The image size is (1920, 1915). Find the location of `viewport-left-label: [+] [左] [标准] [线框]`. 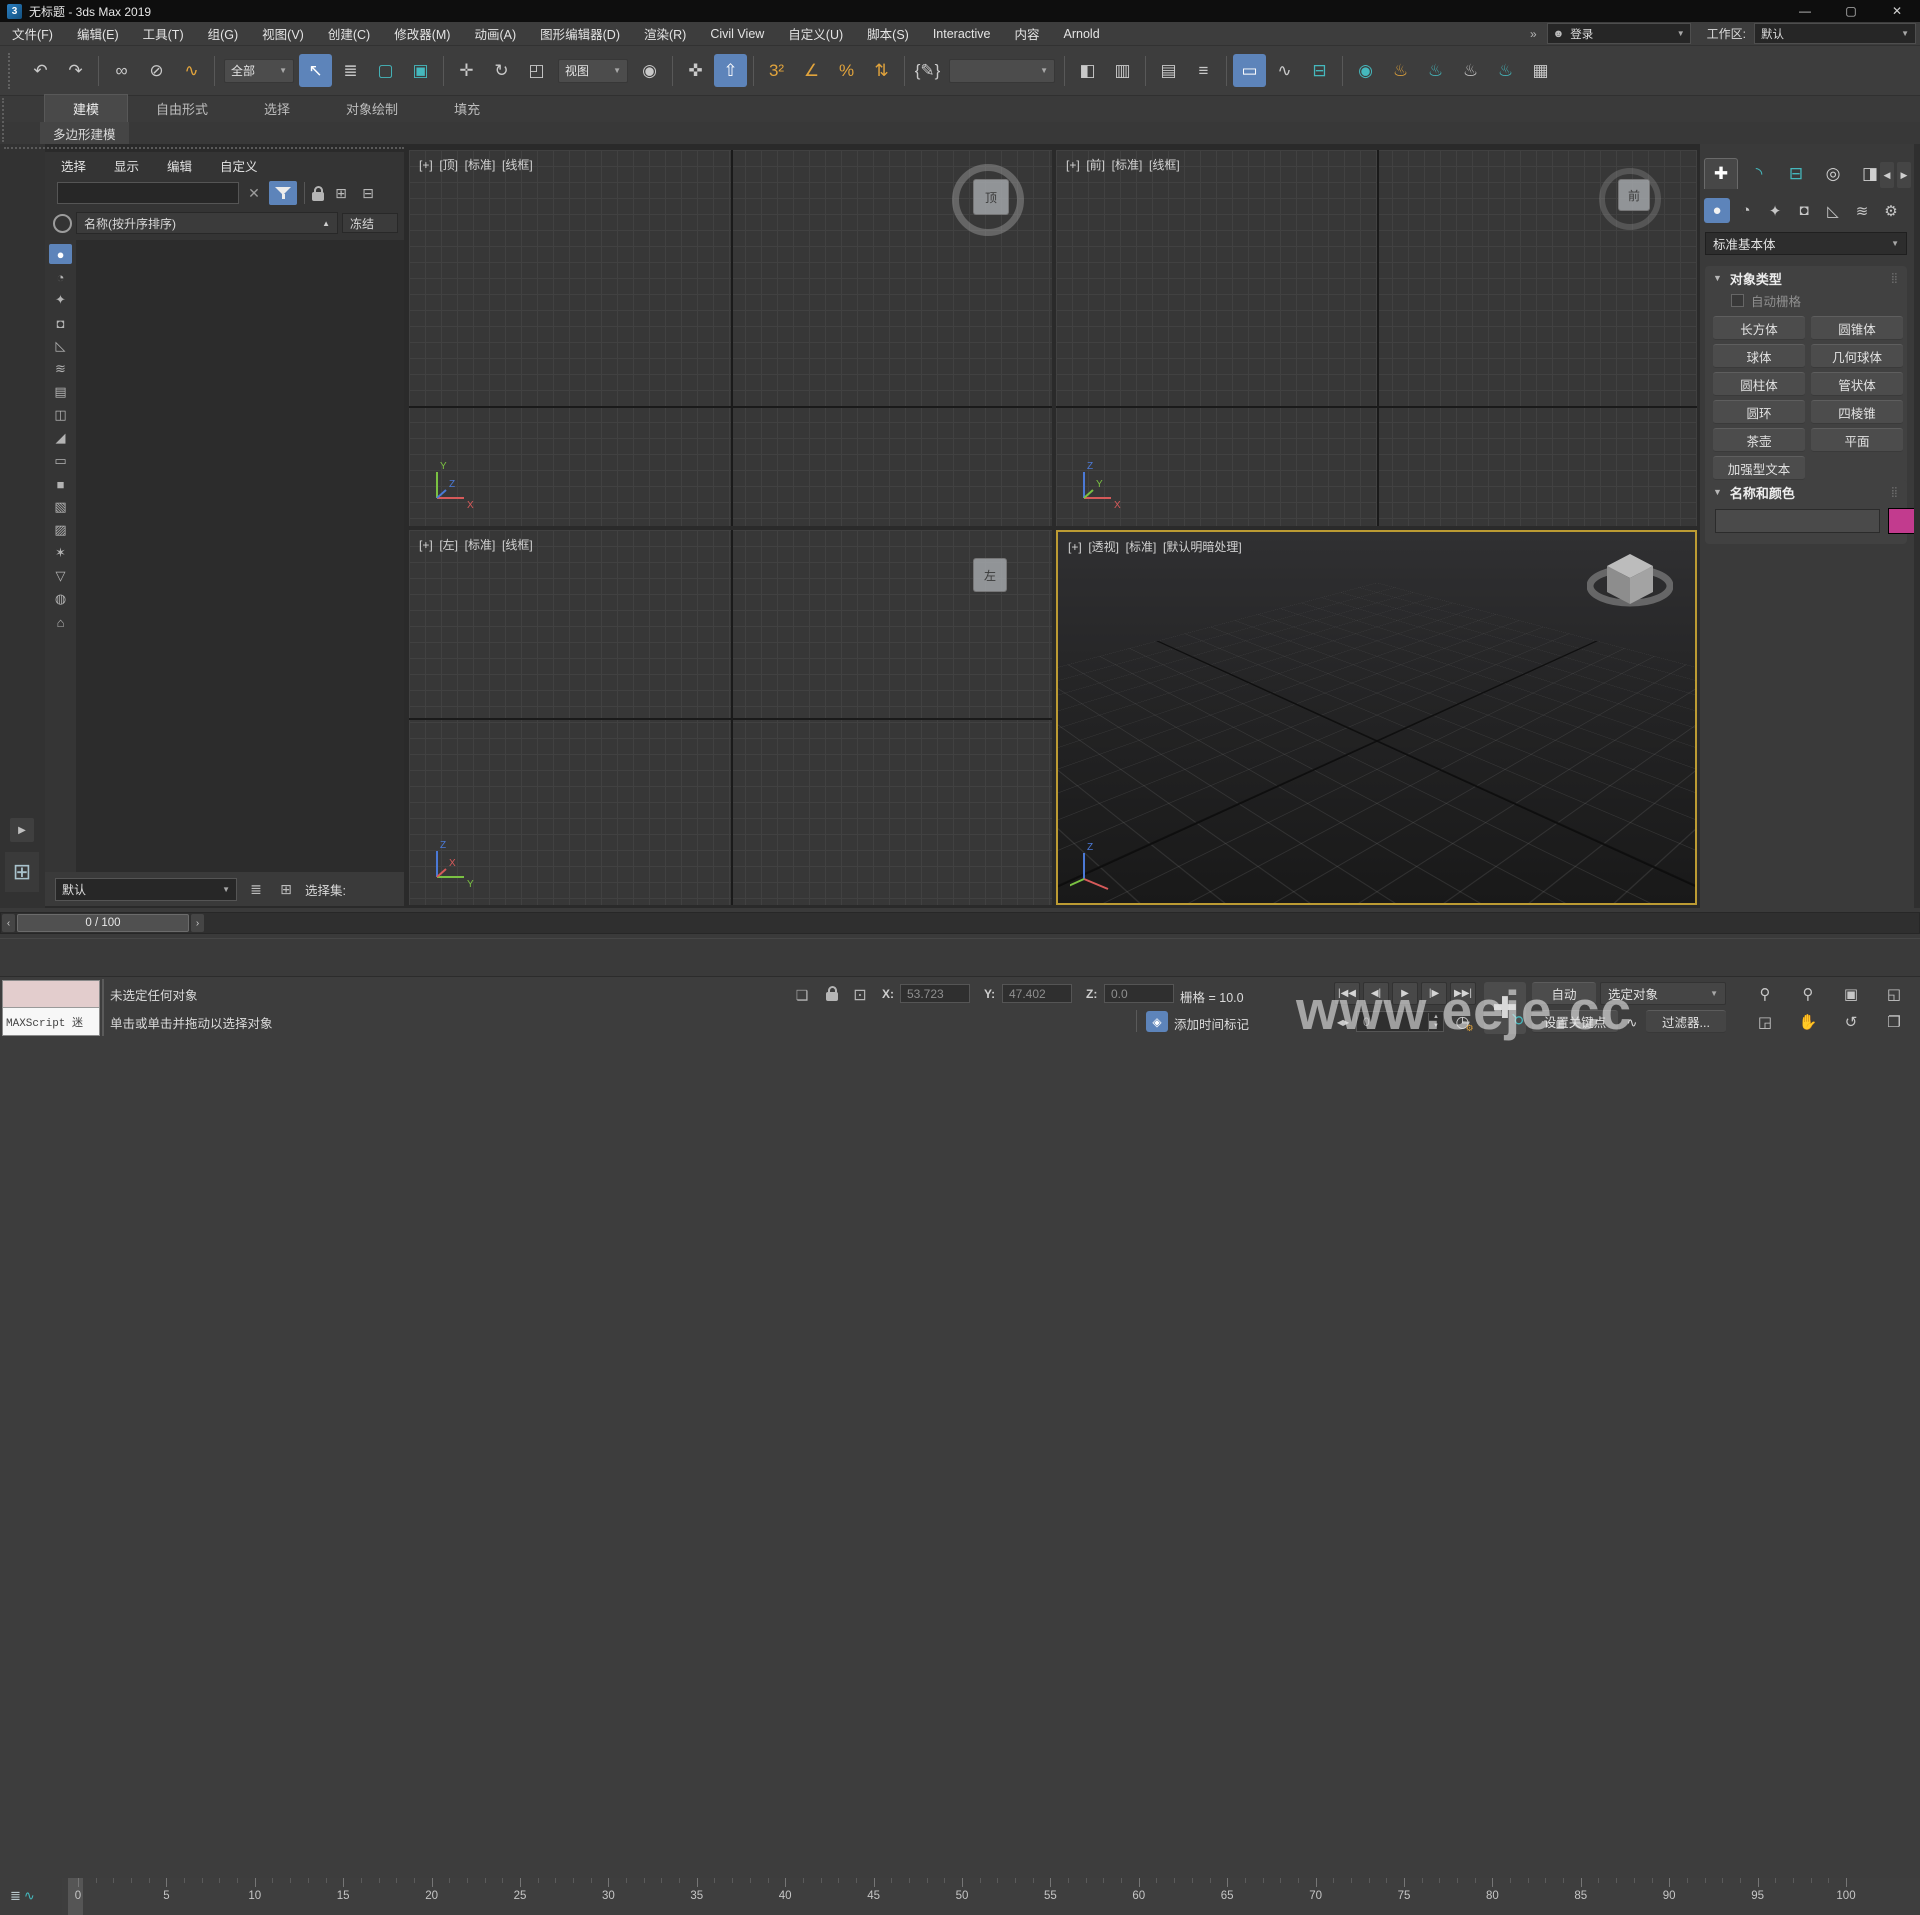

viewport-left-label: [+] [左] [标准] [线框] is located at coordinates (476, 544).